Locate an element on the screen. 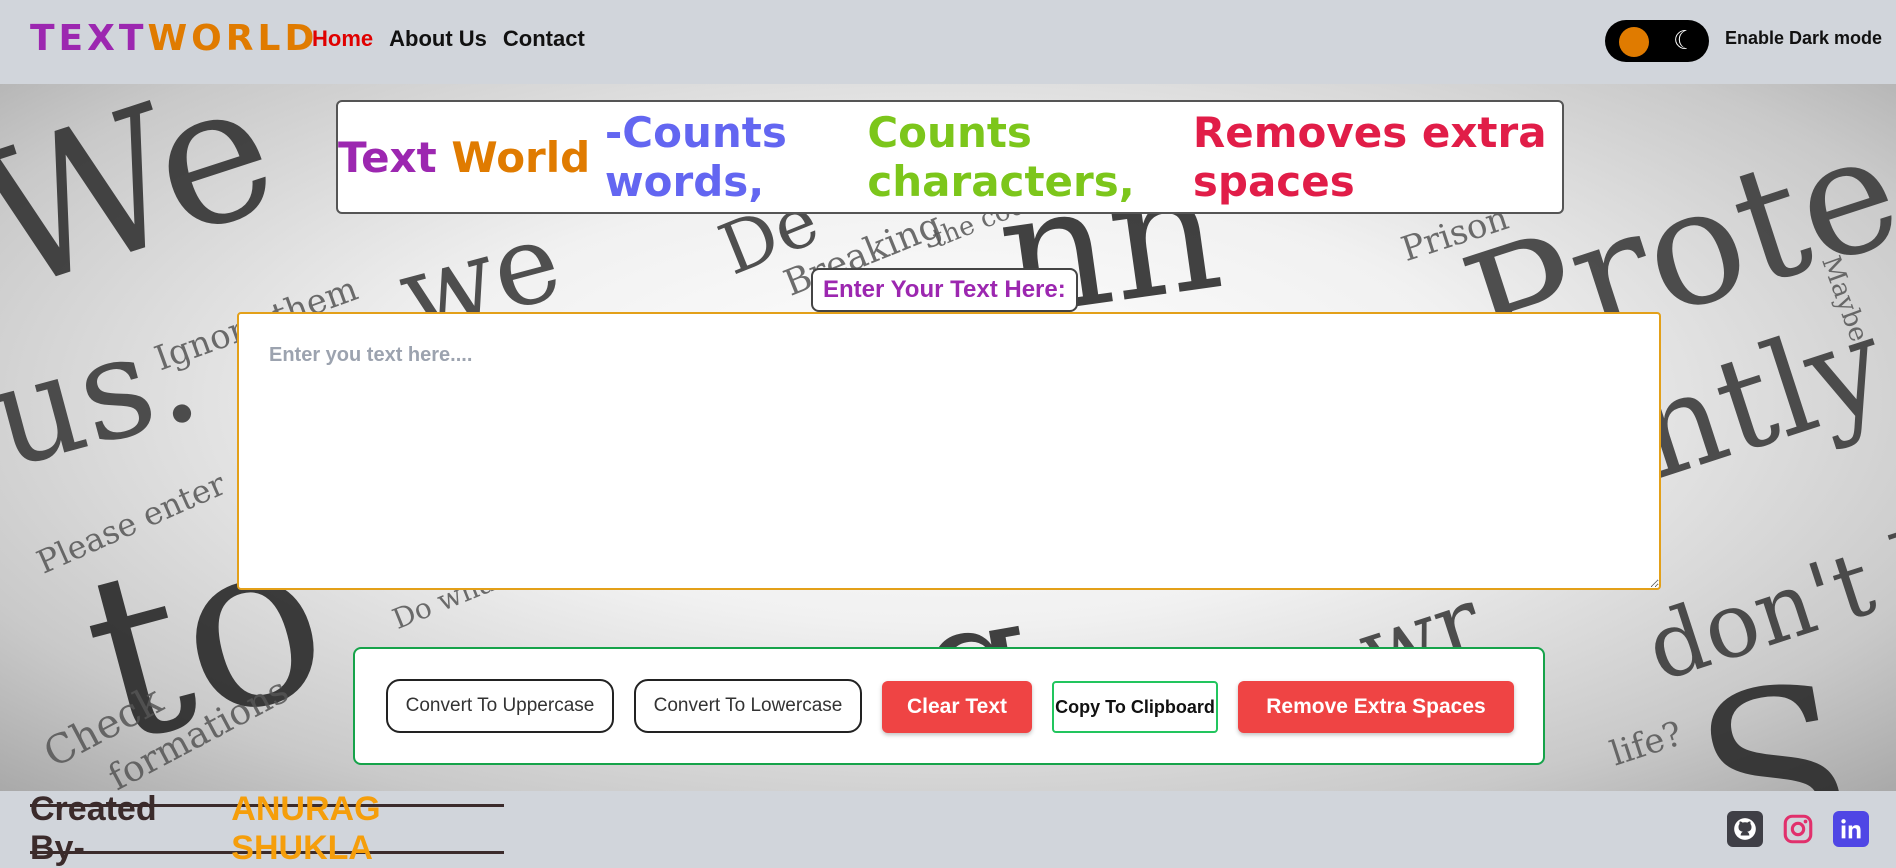  nav-links: Home About Us Contact is located at coordinates (448, 39).